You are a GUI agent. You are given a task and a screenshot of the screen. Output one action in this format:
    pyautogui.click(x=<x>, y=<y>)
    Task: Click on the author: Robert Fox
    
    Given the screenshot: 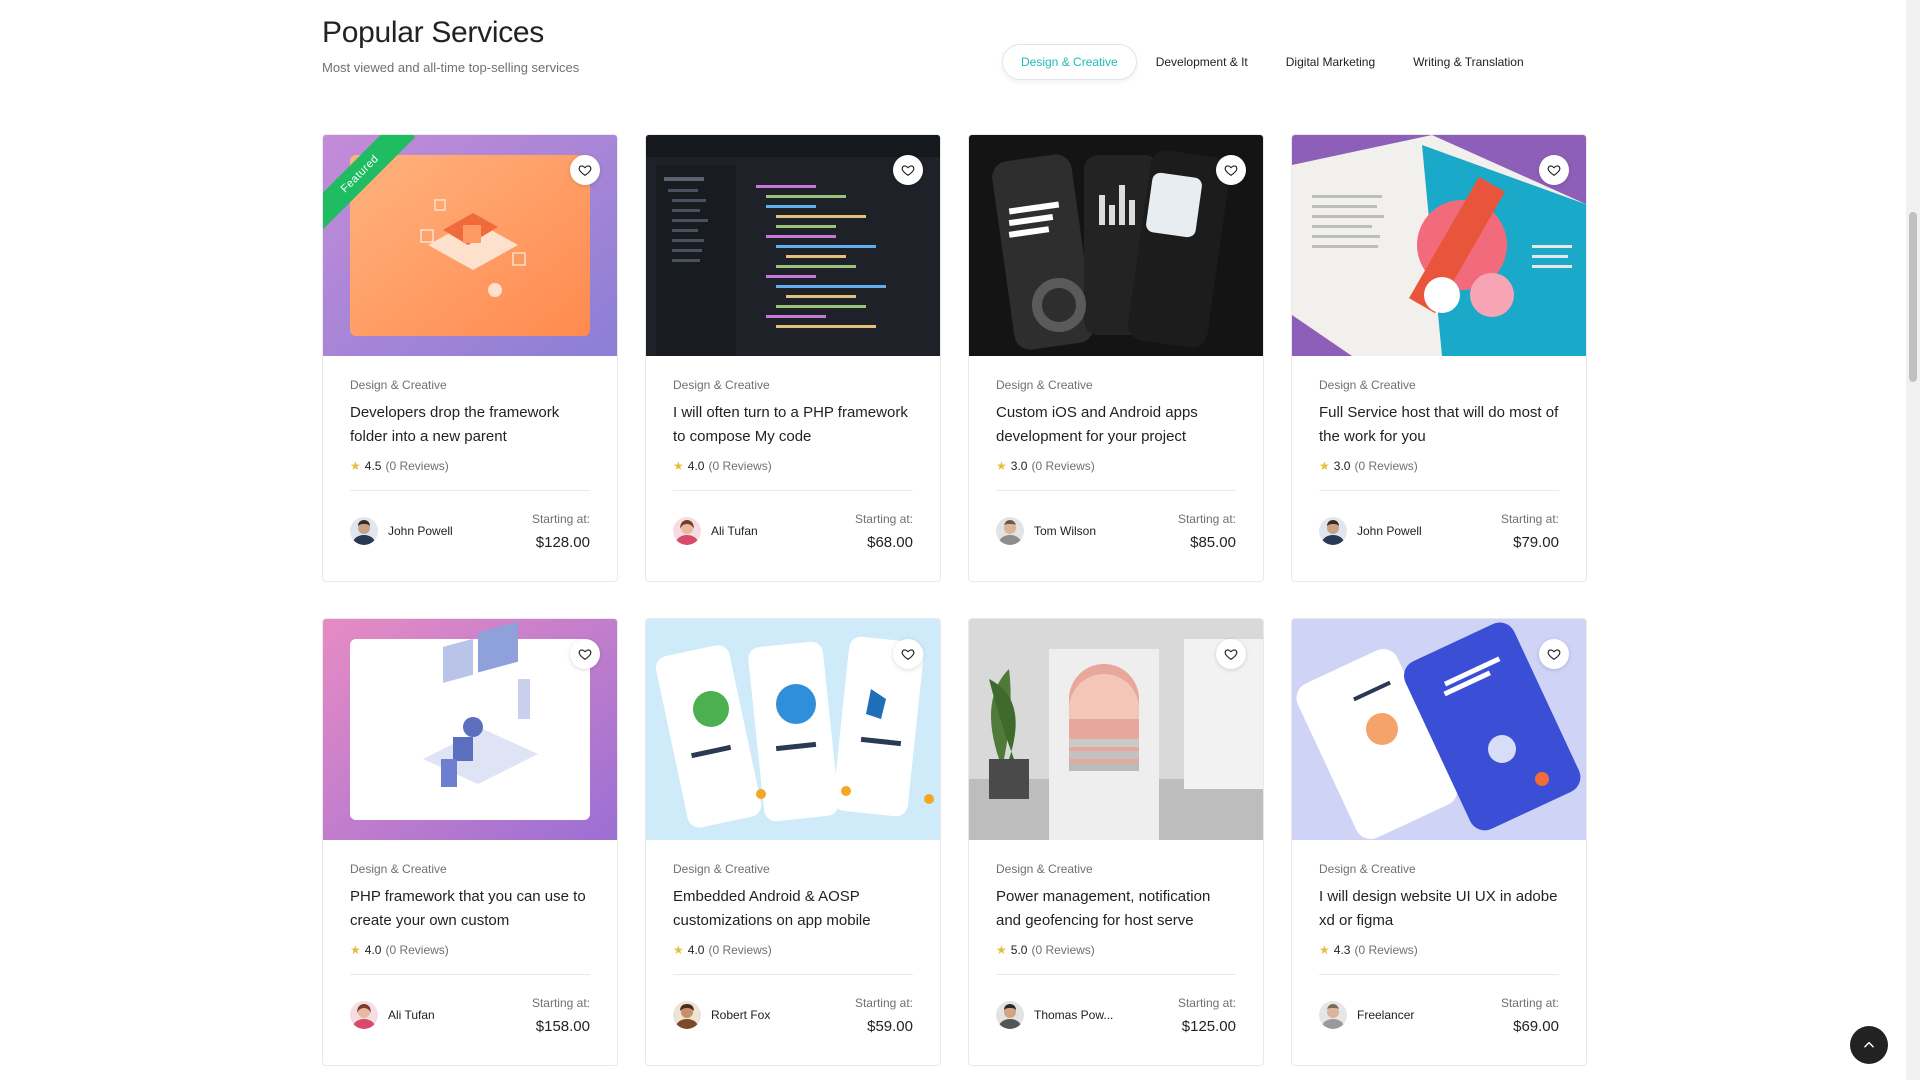 What is the action you would take?
    pyautogui.click(x=721, y=1015)
    